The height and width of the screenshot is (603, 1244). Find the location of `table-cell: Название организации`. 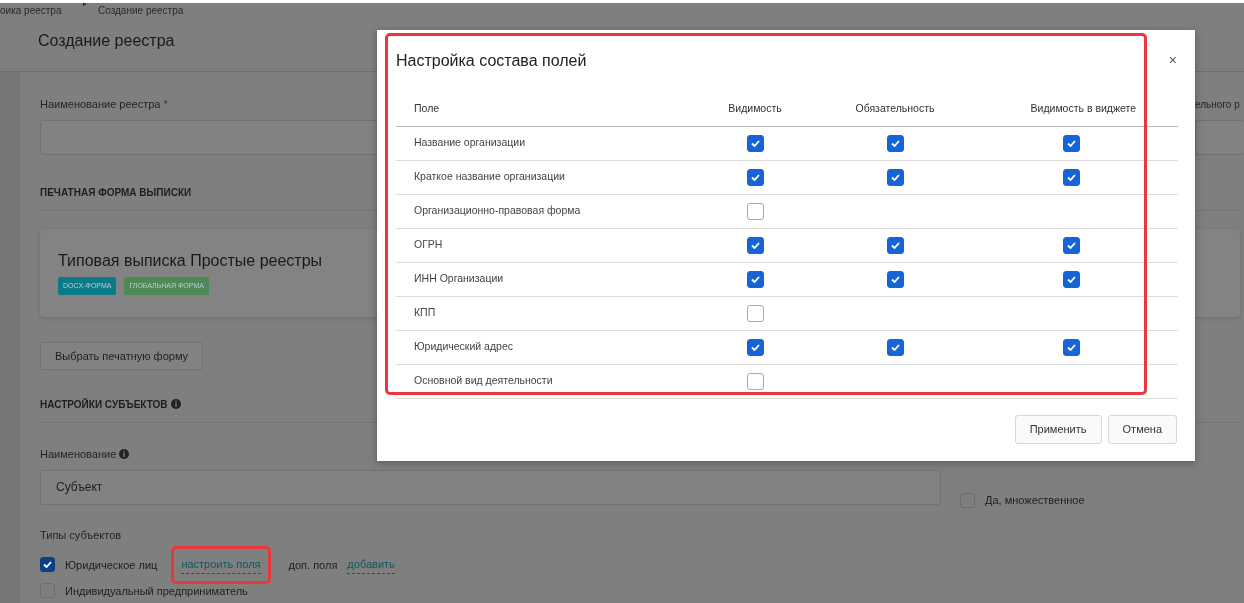

table-cell: Название организации is located at coordinates (544, 143).